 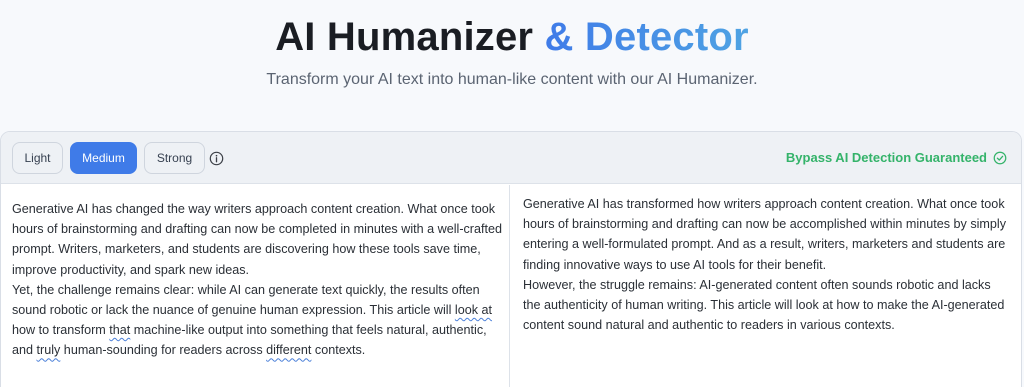 What do you see at coordinates (103, 158) in the screenshot?
I see `mode-medium-button: Medium` at bounding box center [103, 158].